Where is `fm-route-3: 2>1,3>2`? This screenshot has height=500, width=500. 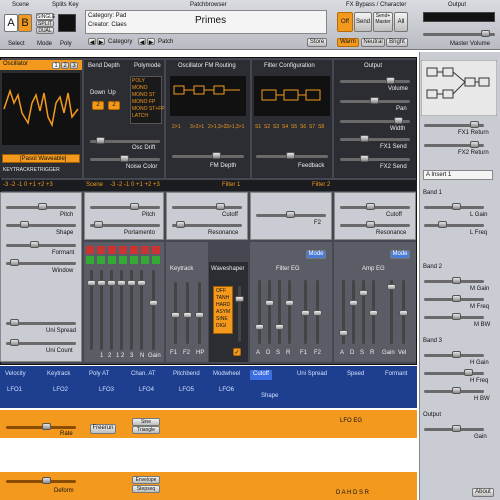
fm-route-3: 2>1,3>2 is located at coordinates (217, 127).